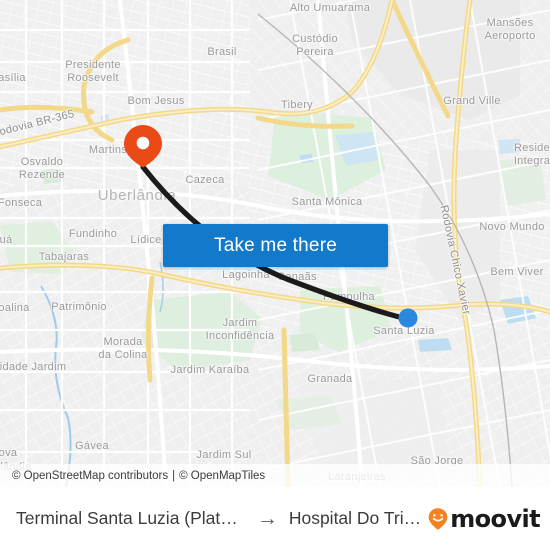 This screenshot has width=550, height=550. What do you see at coordinates (90, 476) in the screenshot?
I see `attribution-osm: © OpenStreetMap contributors` at bounding box center [90, 476].